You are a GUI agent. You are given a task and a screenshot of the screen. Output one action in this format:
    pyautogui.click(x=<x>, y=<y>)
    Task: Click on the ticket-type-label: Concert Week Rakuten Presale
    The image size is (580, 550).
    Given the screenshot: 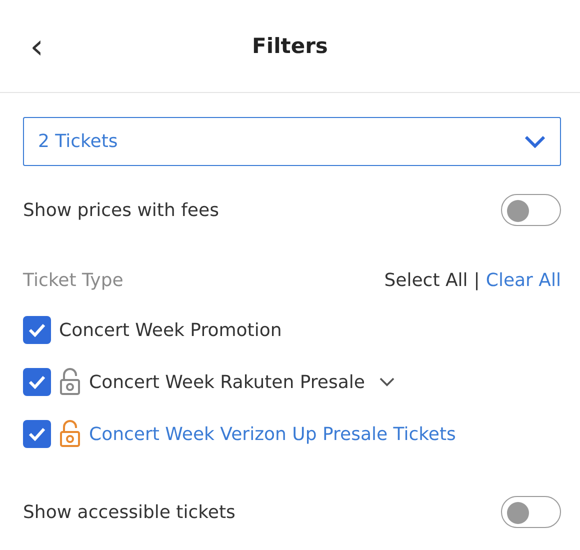 What is the action you would take?
    pyautogui.click(x=227, y=382)
    